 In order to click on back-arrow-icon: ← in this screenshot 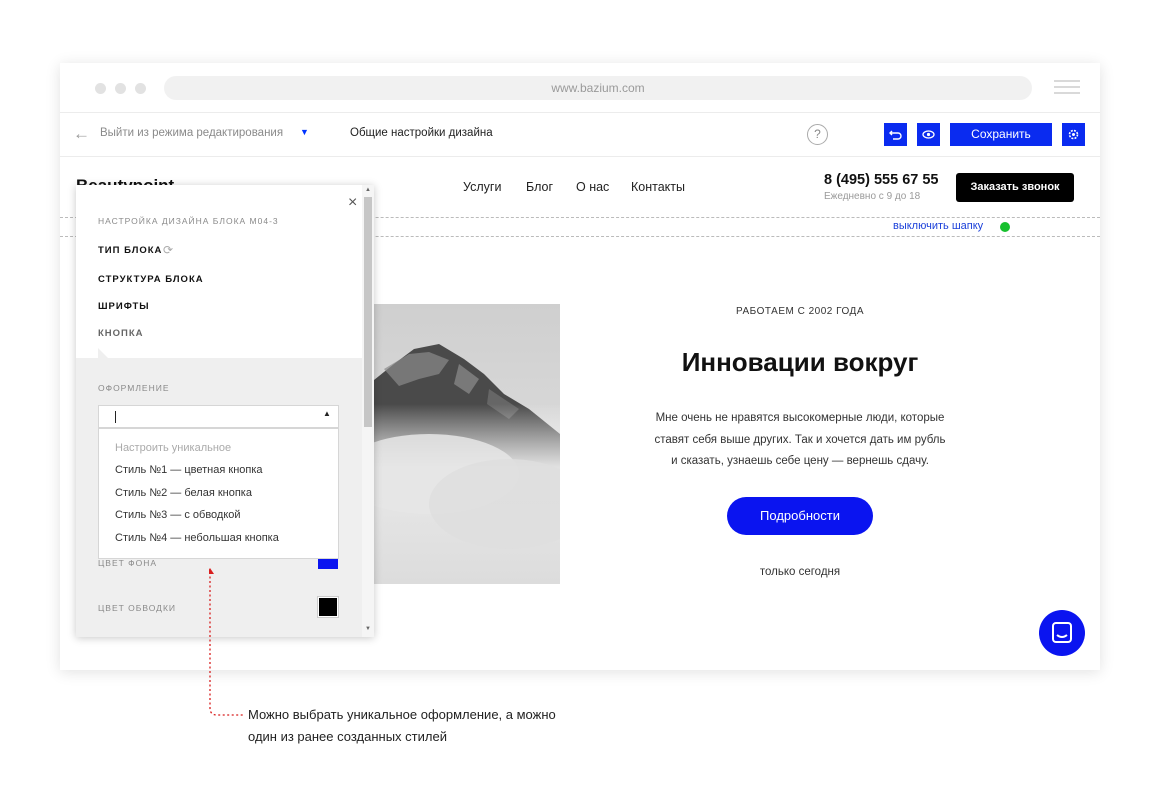, I will do `click(81, 134)`.